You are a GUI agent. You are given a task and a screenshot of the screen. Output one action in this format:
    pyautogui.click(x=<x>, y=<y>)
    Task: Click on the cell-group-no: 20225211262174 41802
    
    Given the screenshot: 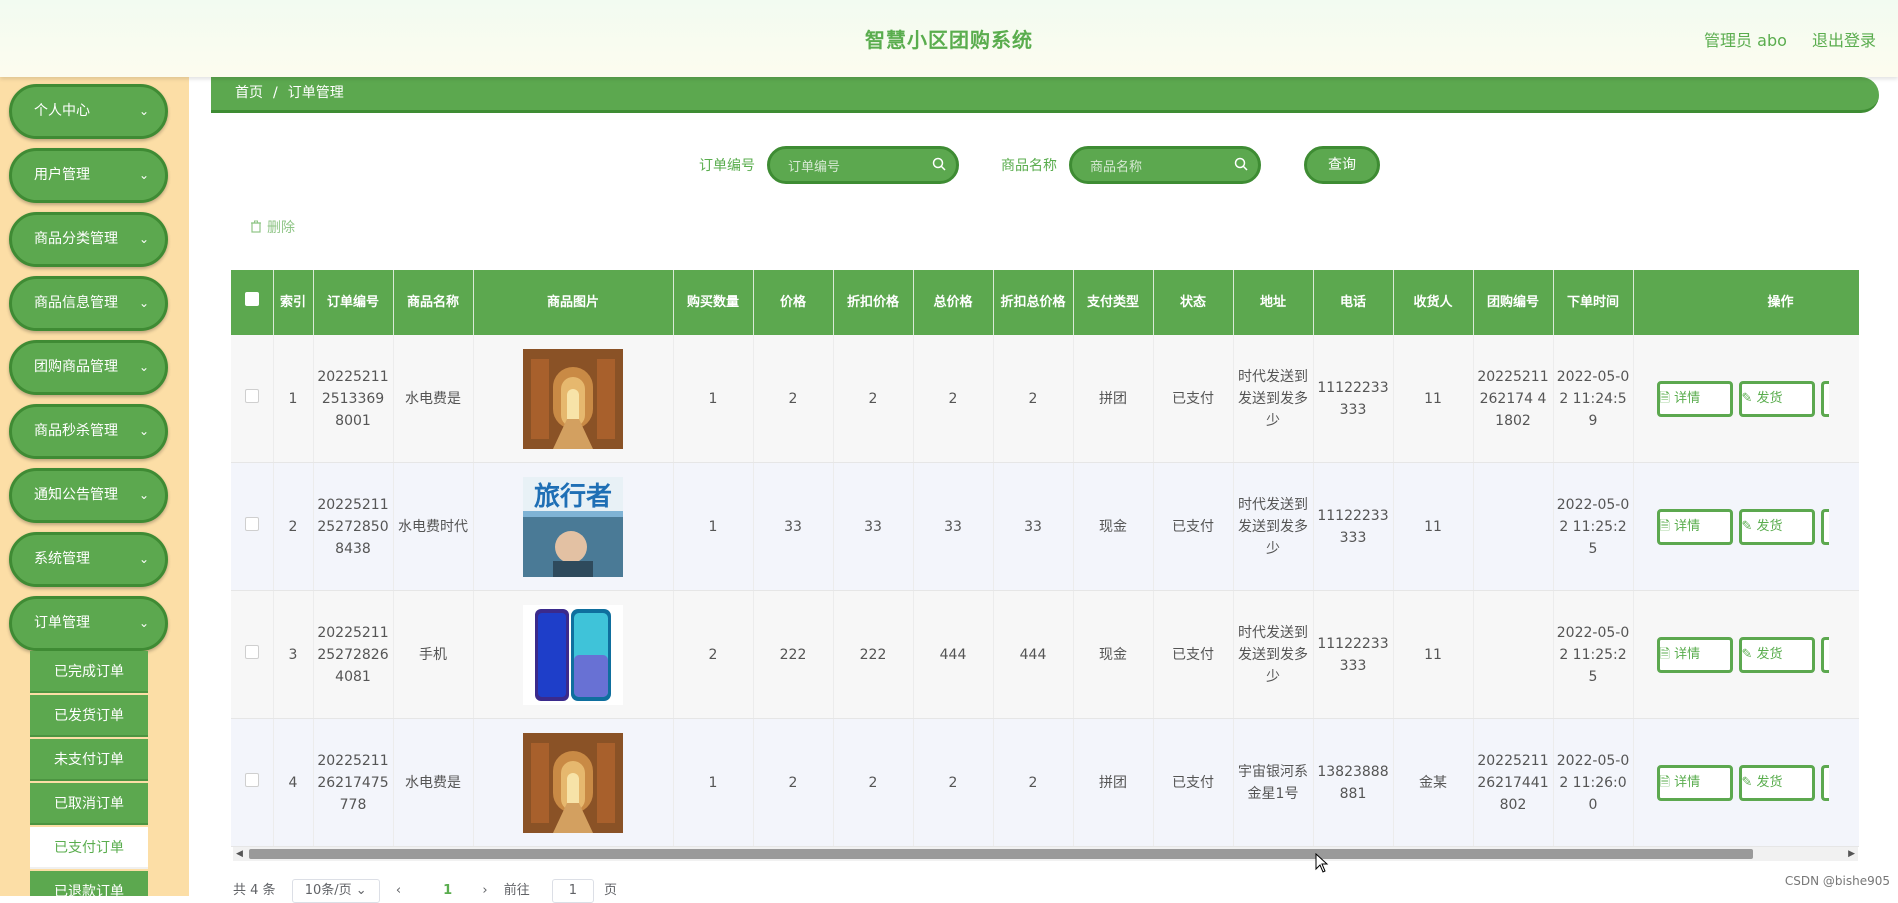 What is the action you would take?
    pyautogui.click(x=1513, y=399)
    